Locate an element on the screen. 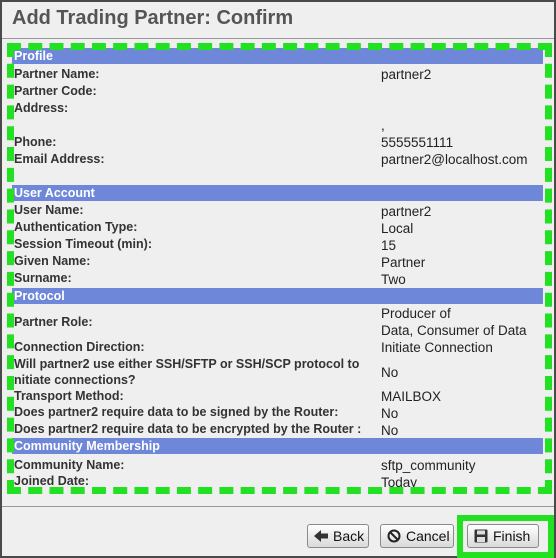  cancel-button: Cancel is located at coordinates (417, 536).